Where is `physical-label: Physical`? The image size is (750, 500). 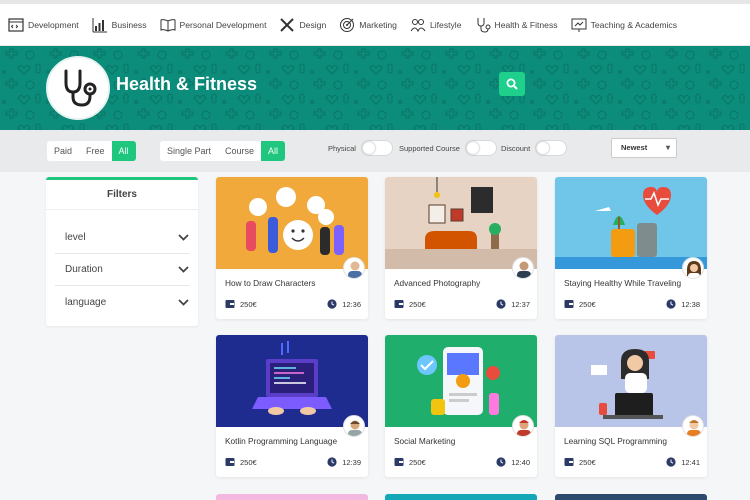 physical-label: Physical is located at coordinates (342, 148).